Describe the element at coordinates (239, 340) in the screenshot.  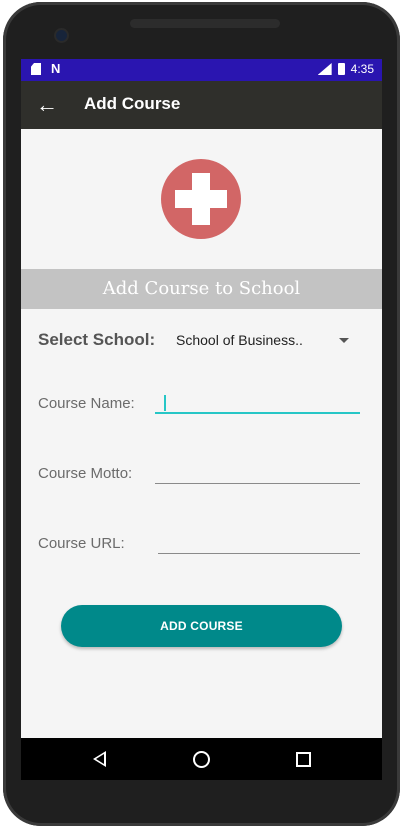
I see `school-select: School of Business..` at that location.